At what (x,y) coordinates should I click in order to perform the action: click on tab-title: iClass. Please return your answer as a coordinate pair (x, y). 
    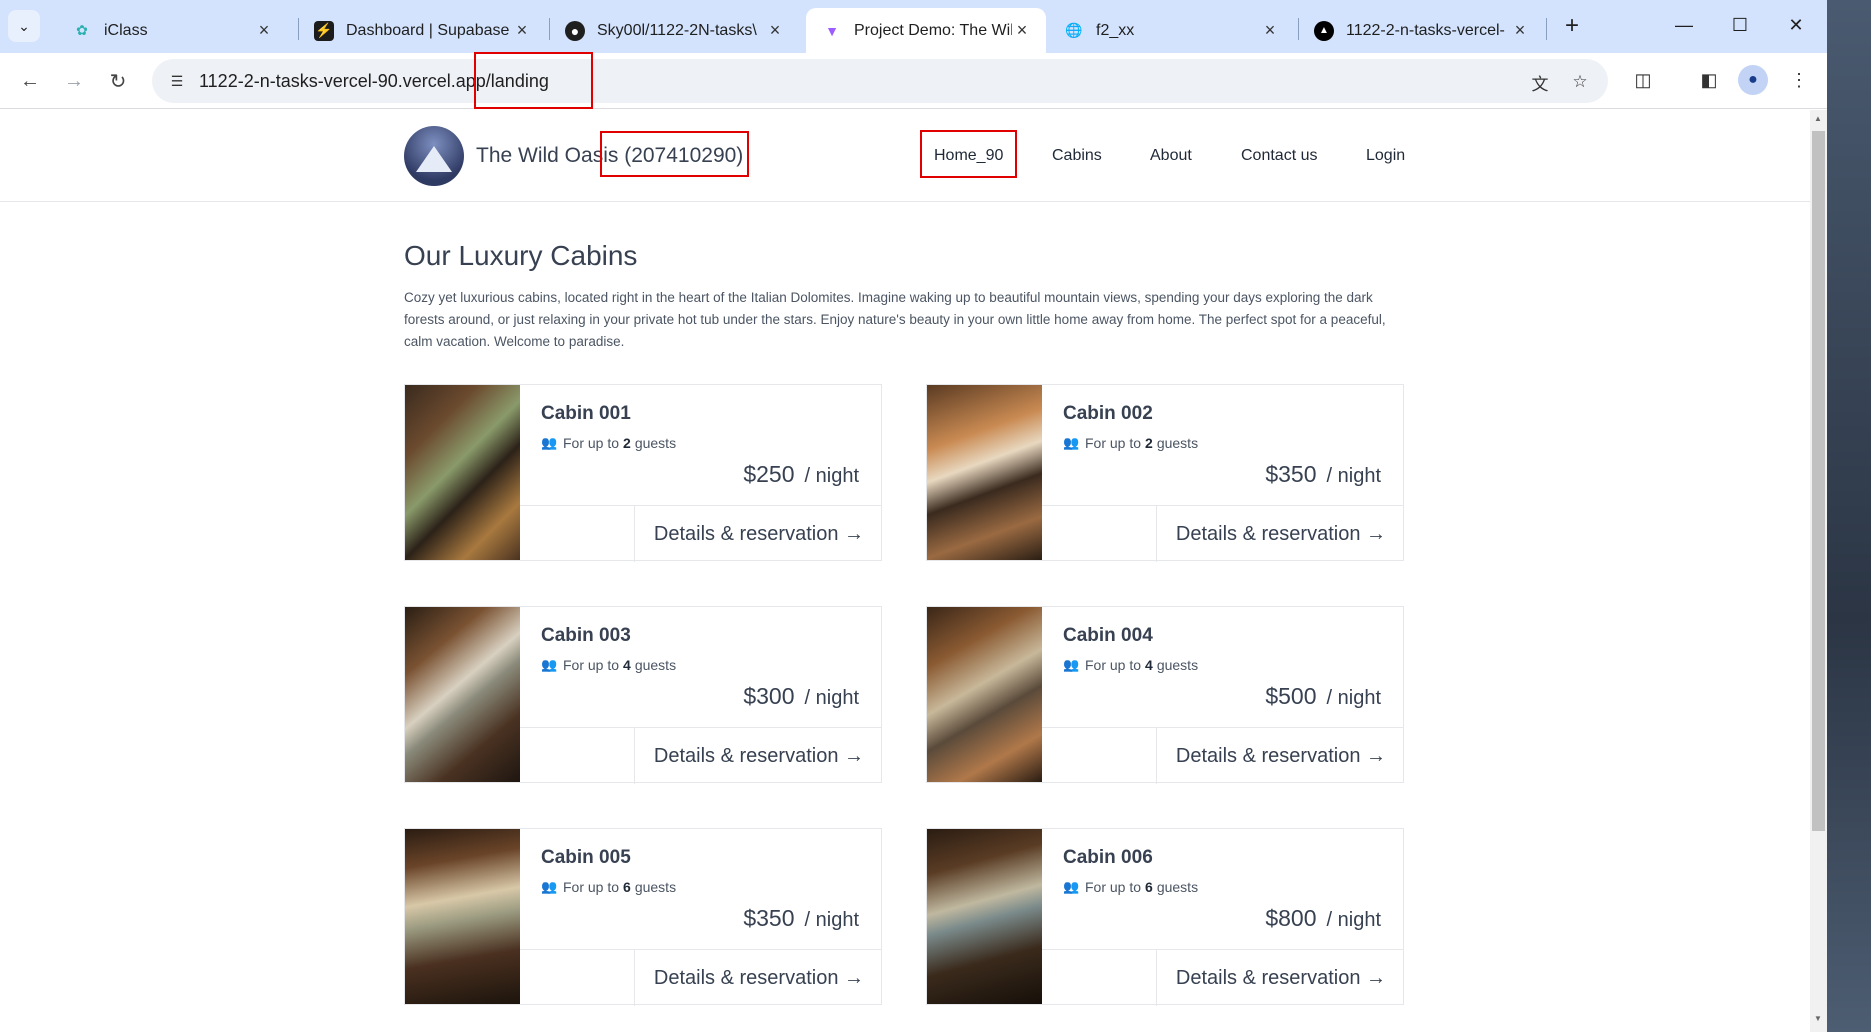
    Looking at the image, I should click on (126, 30).